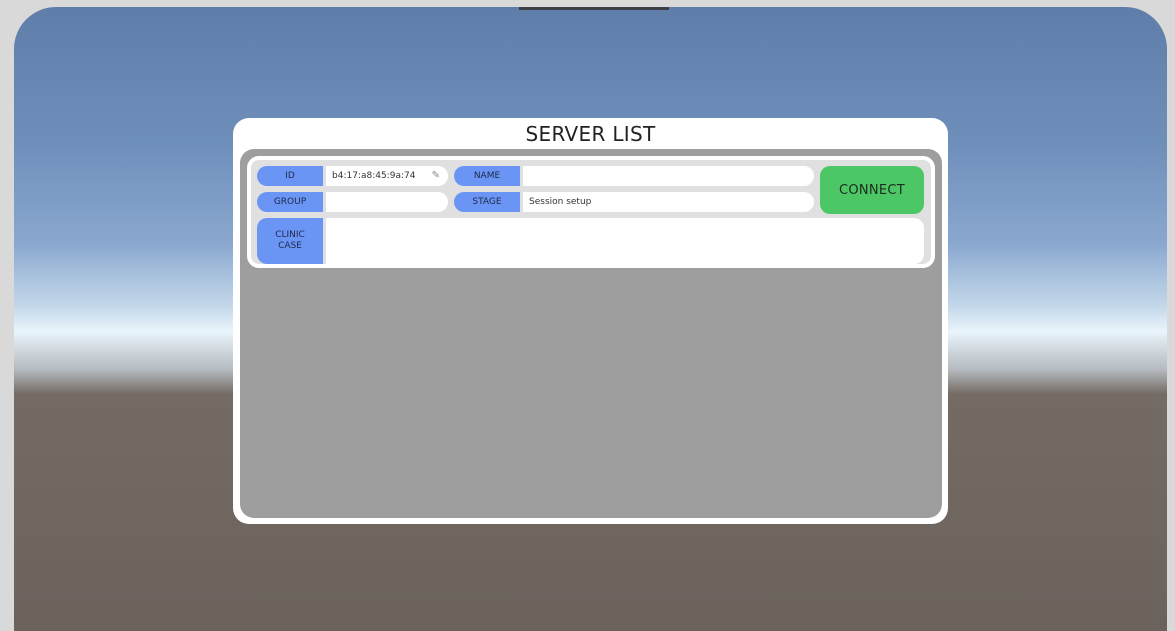 The image size is (1175, 631). What do you see at coordinates (668, 176) in the screenshot?
I see `name-field` at bounding box center [668, 176].